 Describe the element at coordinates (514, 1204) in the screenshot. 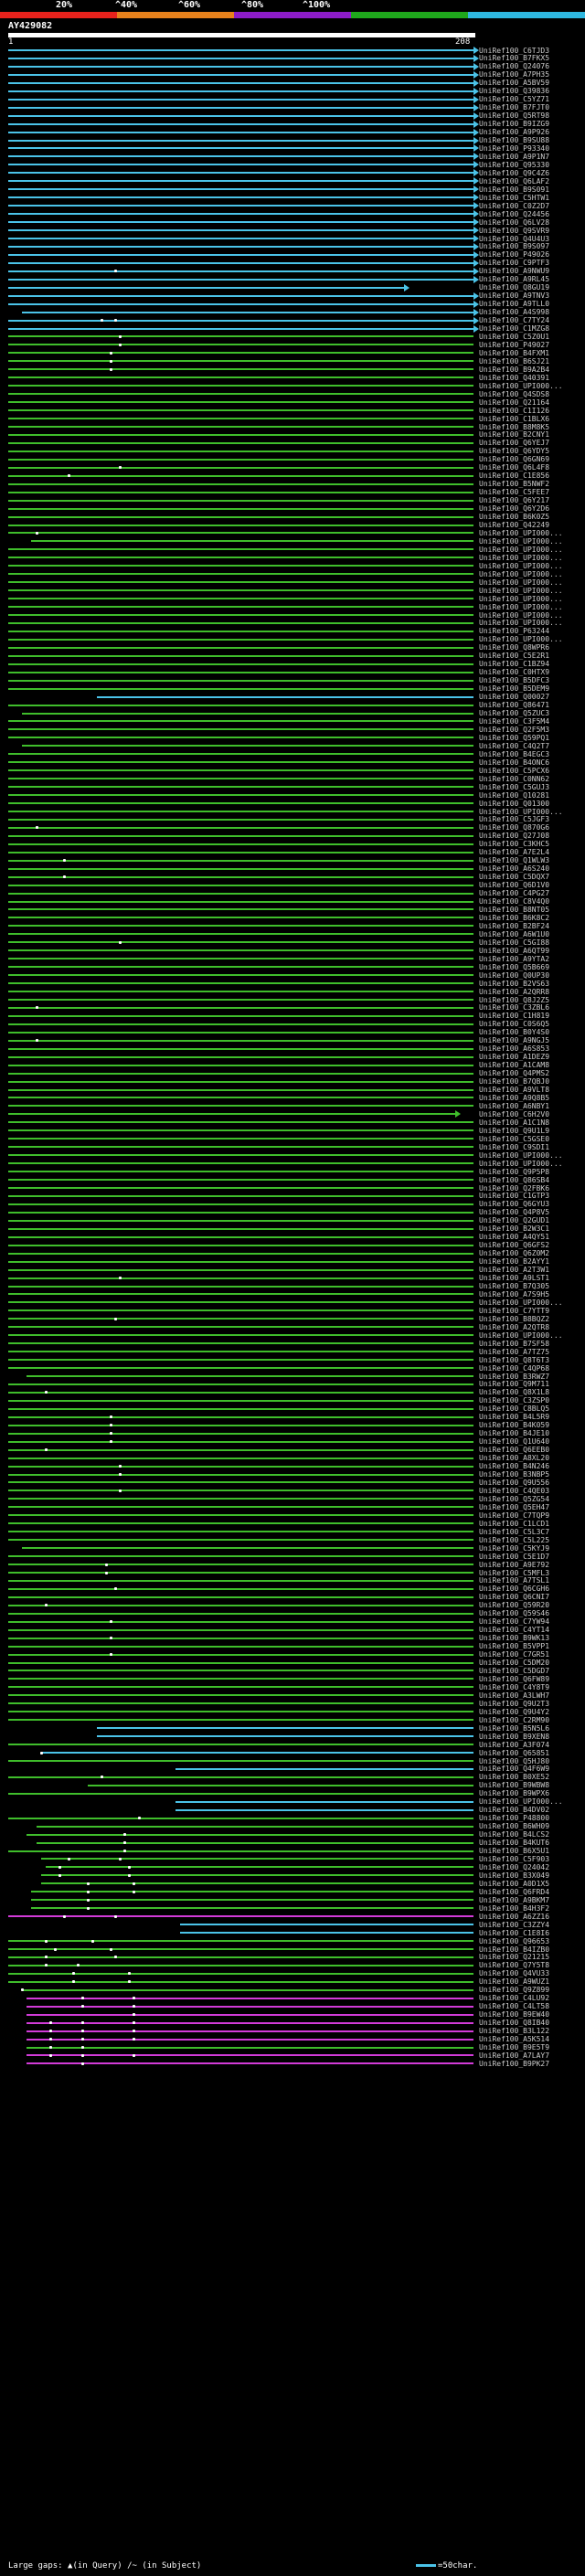

I see `hit-label: UniRef100_Q6GYU3` at that location.